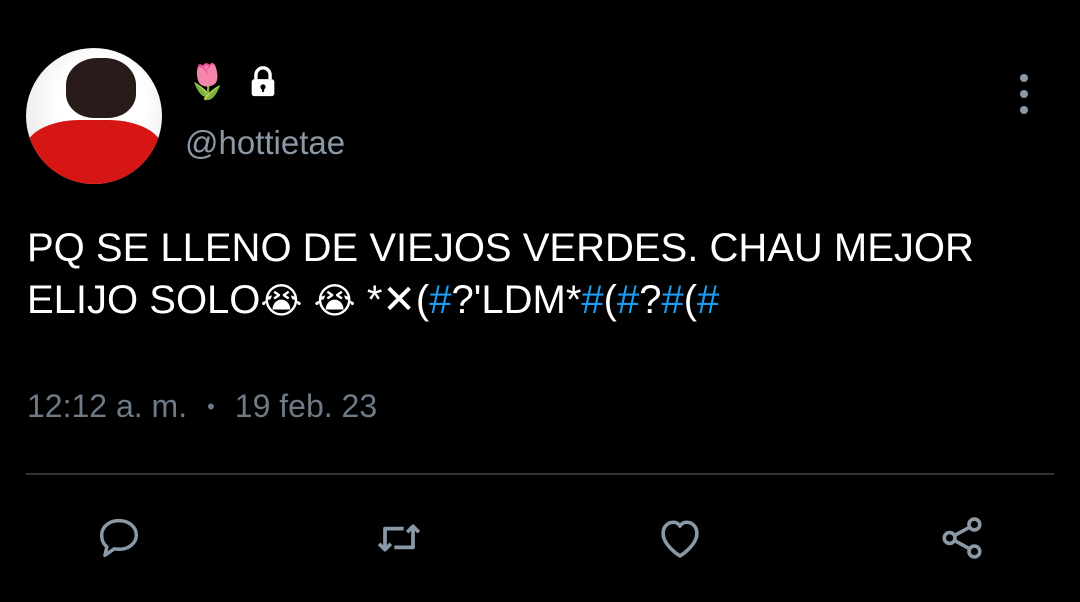 The image size is (1080, 602). What do you see at coordinates (202, 406) in the screenshot?
I see `tweet-meta: 12:12 a. m. • 19 feb. 23` at bounding box center [202, 406].